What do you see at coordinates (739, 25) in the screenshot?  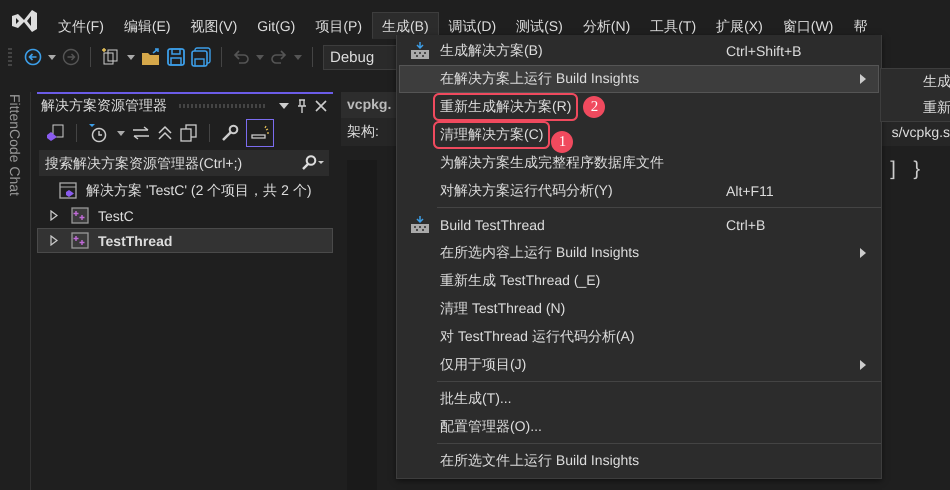 I see `menu-item: 扩展(X)` at bounding box center [739, 25].